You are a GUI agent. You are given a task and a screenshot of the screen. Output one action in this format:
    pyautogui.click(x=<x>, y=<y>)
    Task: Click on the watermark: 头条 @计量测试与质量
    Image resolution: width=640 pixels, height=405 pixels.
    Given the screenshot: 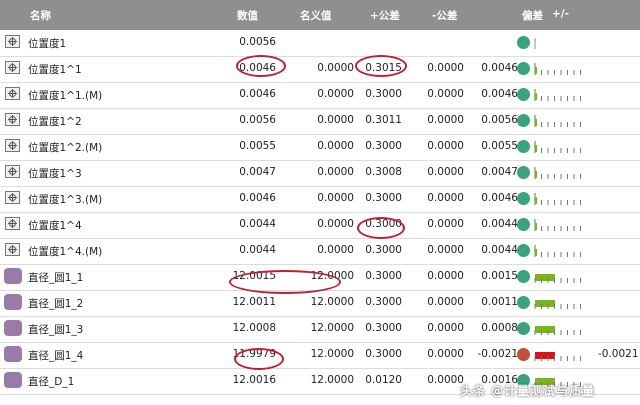 What is the action you would take?
    pyautogui.click(x=528, y=391)
    